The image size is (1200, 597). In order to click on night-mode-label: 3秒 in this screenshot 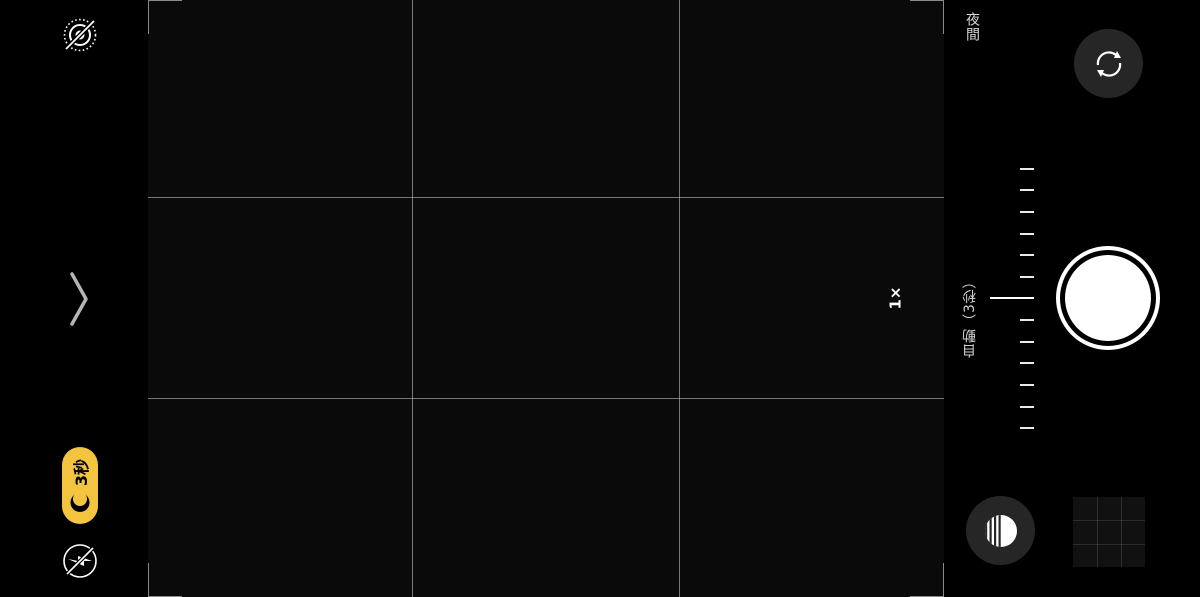, I will do `click(81, 472)`.